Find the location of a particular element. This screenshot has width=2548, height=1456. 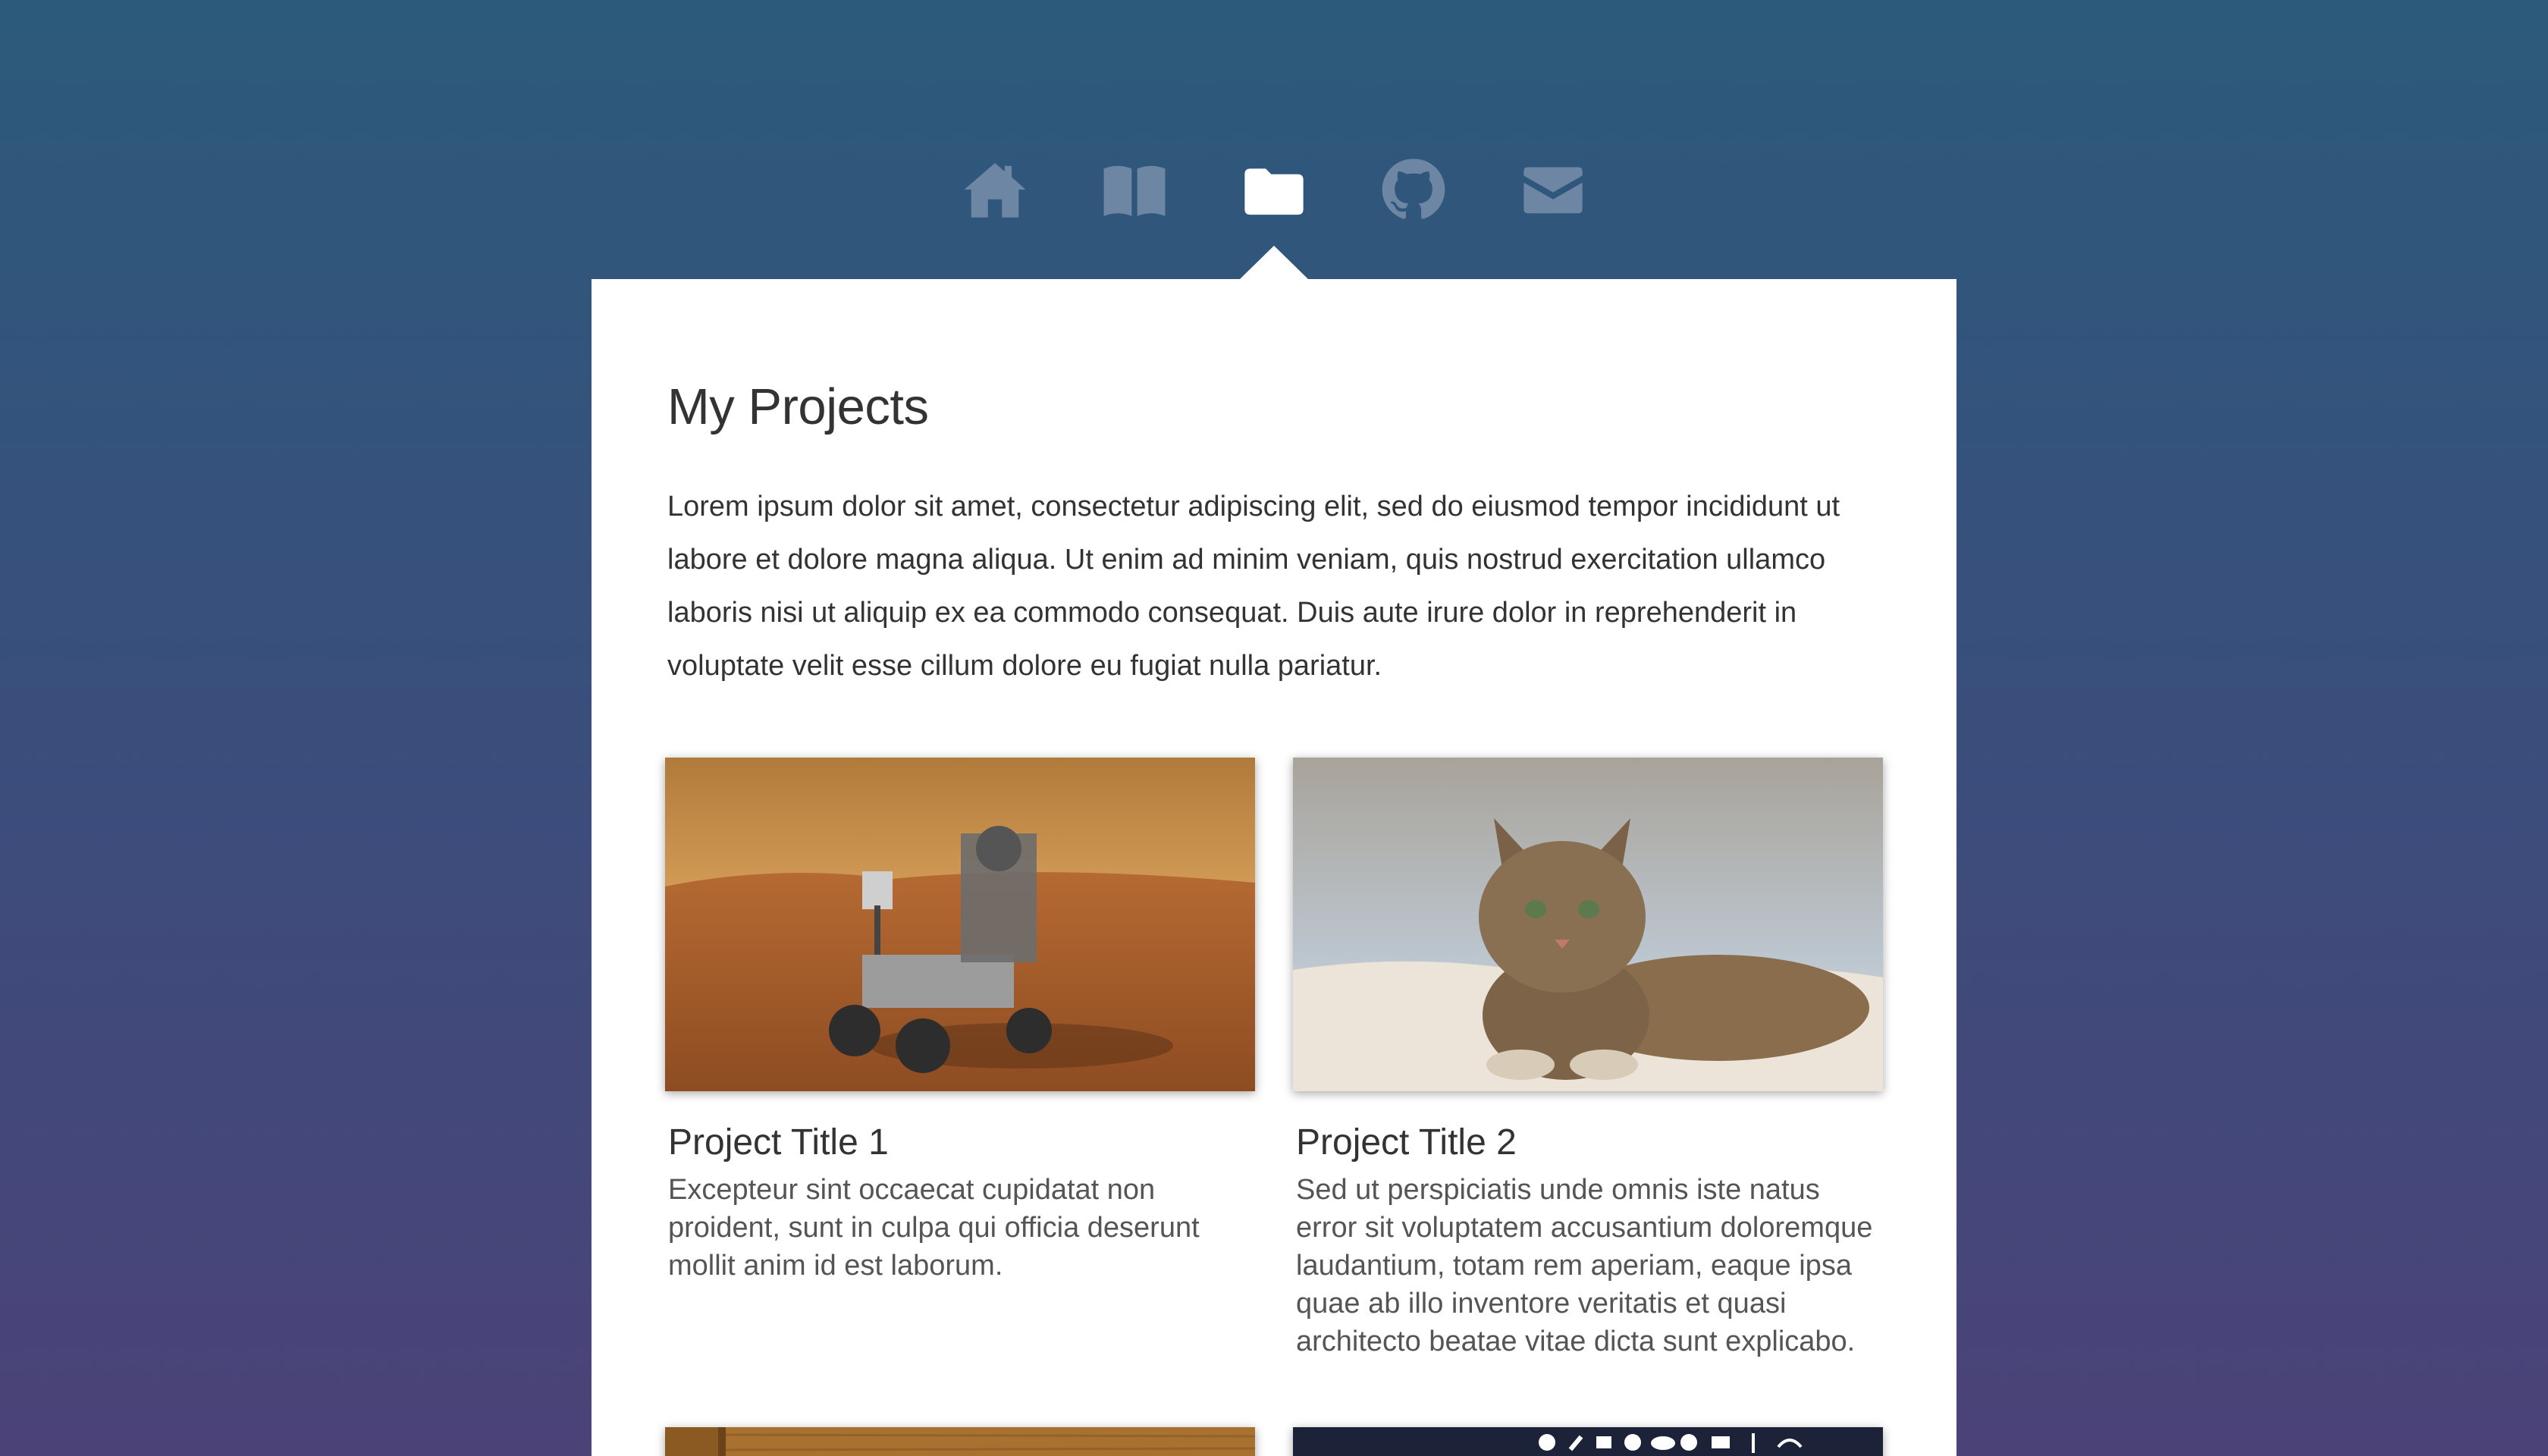

mars-rover-image is located at coordinates (960, 924).